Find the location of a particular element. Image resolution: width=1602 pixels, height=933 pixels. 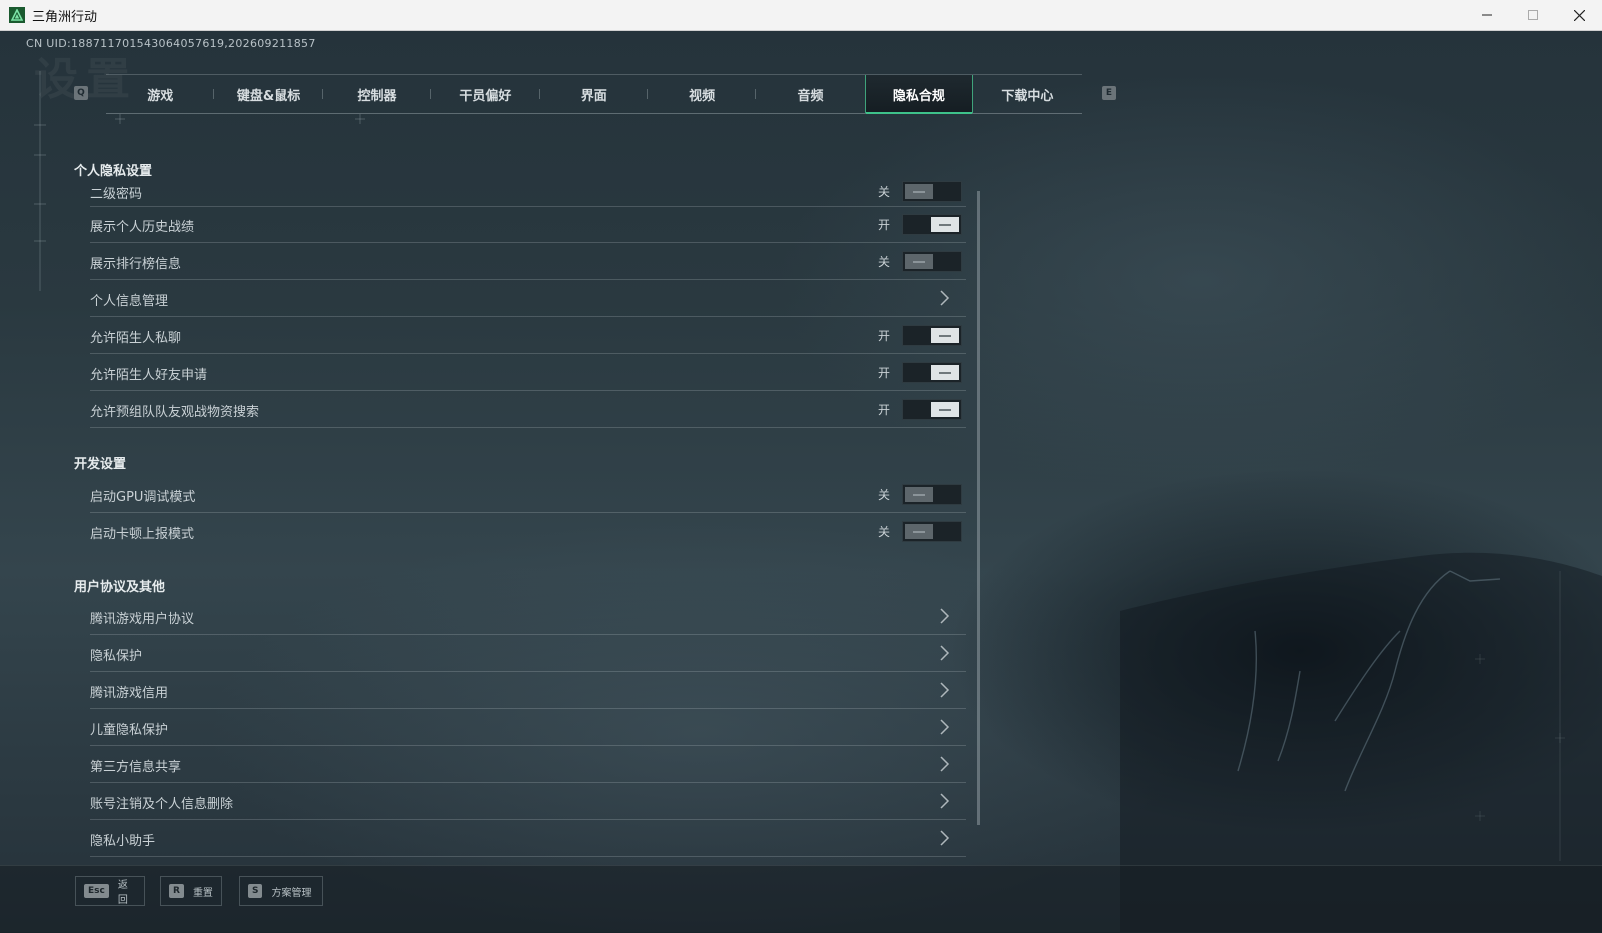

maximize-icon is located at coordinates (1533, 15).